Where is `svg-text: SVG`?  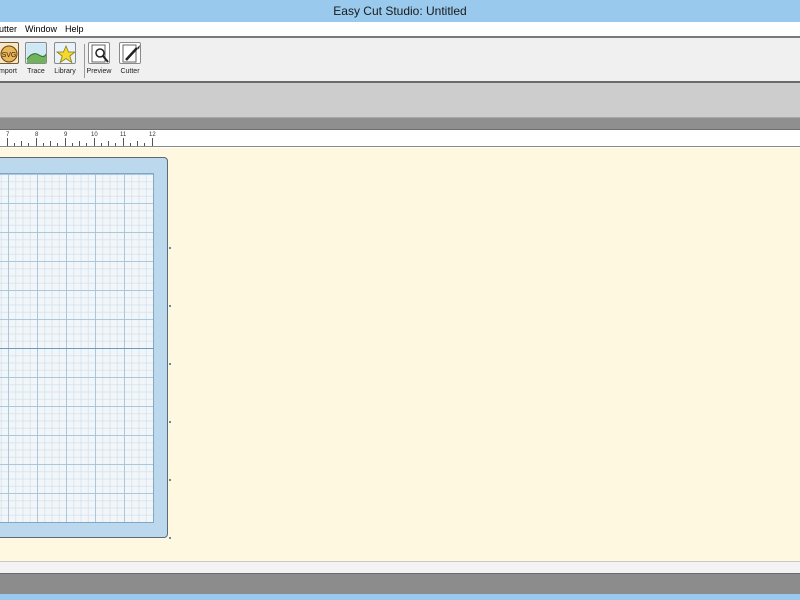
svg-text: SVG is located at coordinates (9, 55).